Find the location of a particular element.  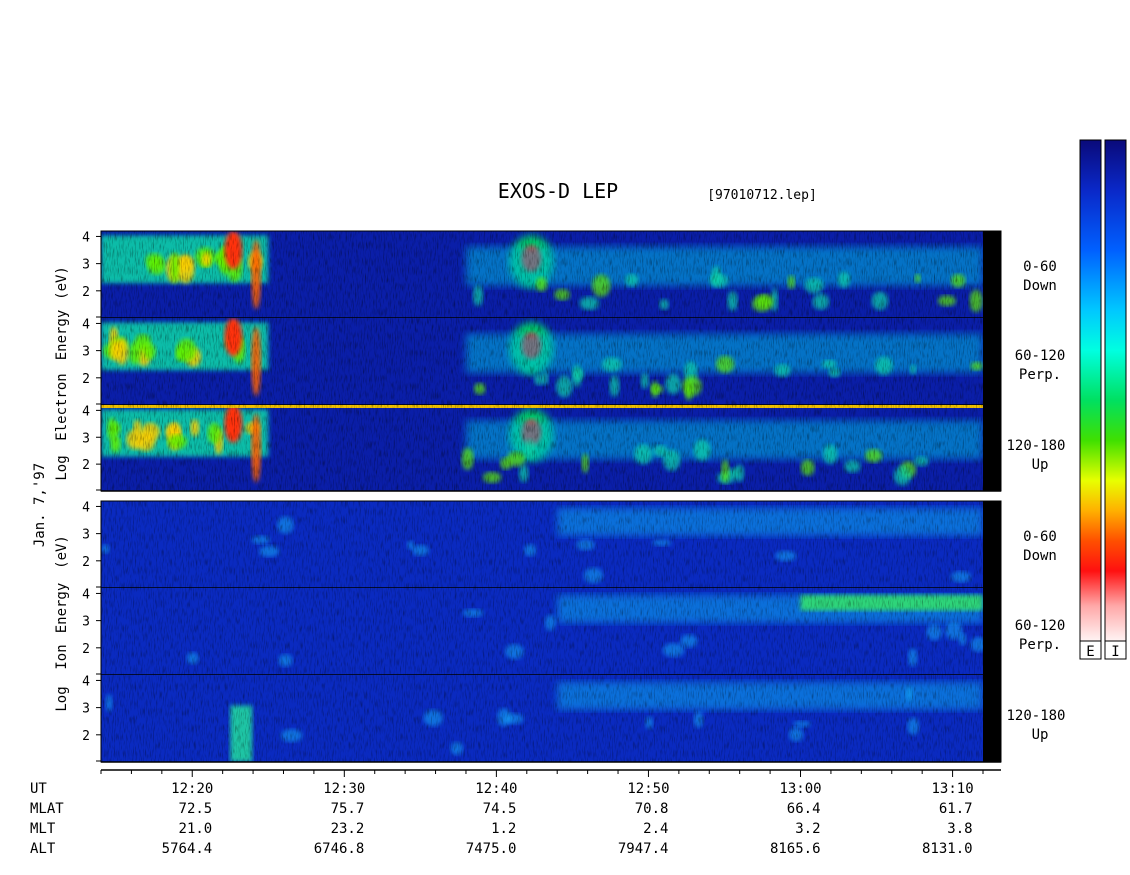

ion-ylabel-log: Log is located at coordinates (62, 698).